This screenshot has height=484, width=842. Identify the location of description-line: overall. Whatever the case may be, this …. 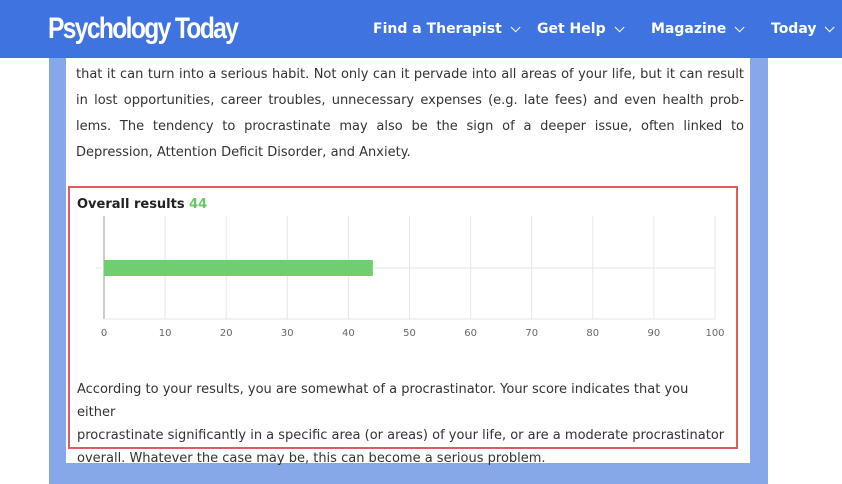
(311, 458).